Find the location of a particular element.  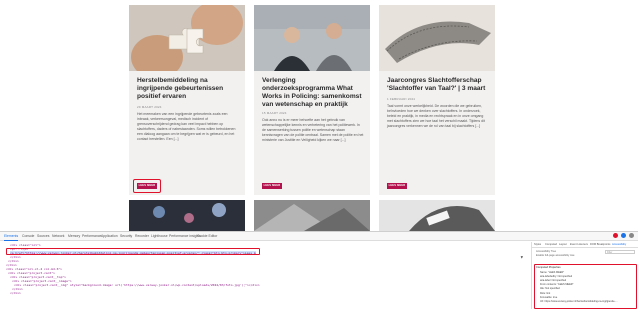

full-page-tree-toggle: Enable full-page accessibility tree is located at coordinates (555, 255).